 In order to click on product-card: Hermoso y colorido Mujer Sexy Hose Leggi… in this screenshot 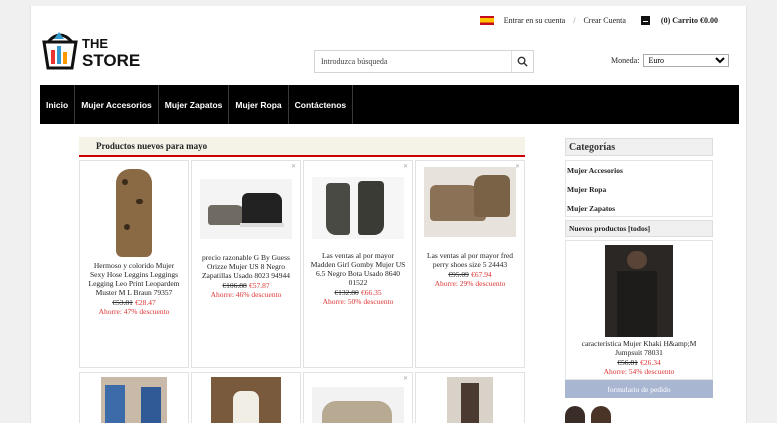, I will do `click(134, 264)`.